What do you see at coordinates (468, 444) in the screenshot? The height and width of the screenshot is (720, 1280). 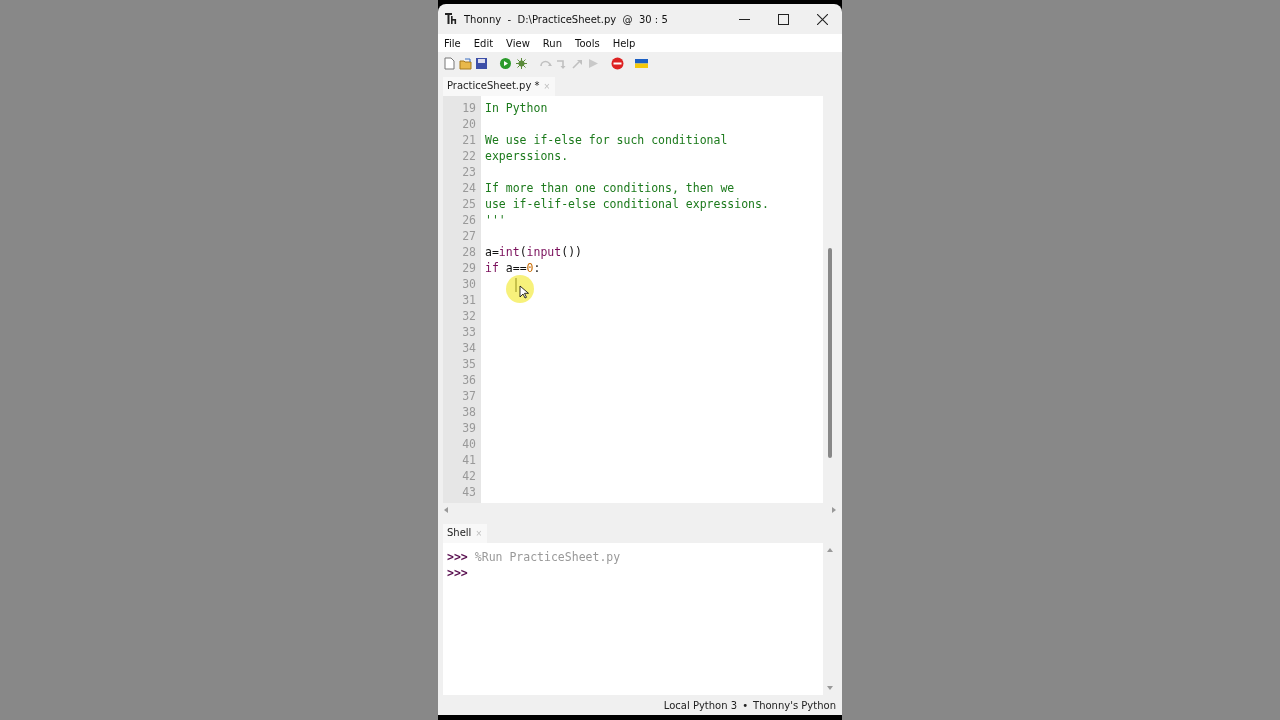 I see `line-number: 40` at bounding box center [468, 444].